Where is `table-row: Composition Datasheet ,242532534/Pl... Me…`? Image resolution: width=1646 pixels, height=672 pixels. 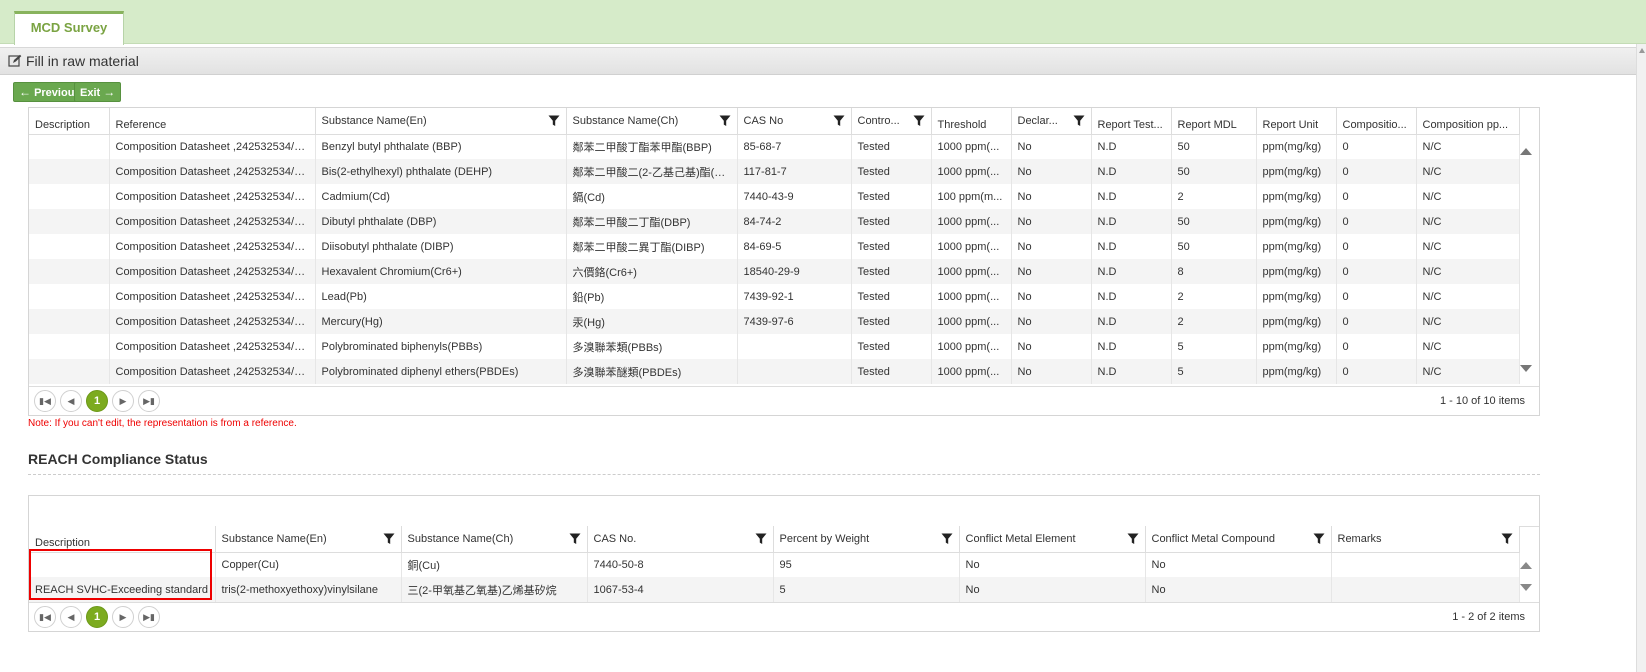
table-row: Composition Datasheet ,242532534/Pl... Me… is located at coordinates (774, 321).